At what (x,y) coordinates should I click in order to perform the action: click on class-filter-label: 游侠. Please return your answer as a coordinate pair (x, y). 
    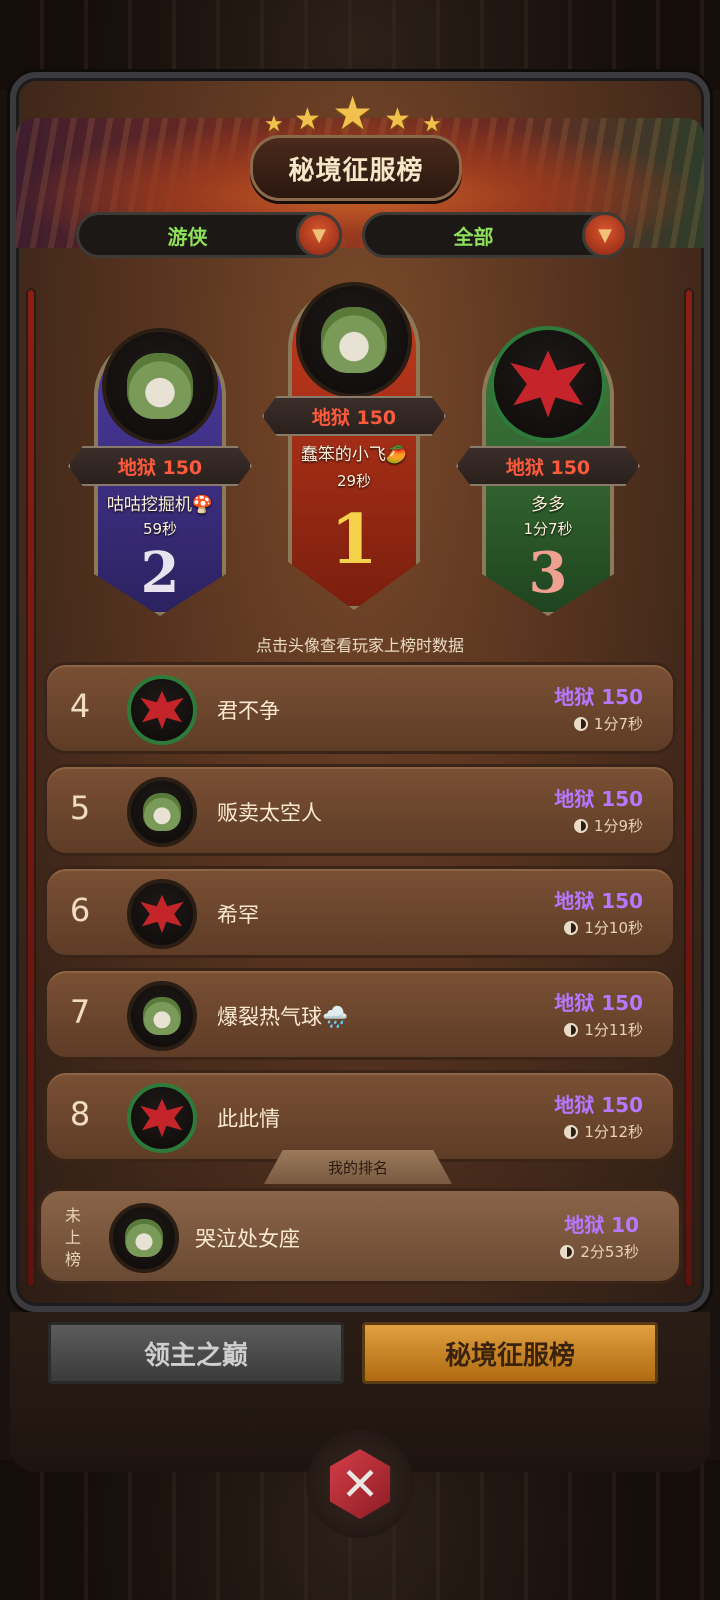
    Looking at the image, I should click on (187, 236).